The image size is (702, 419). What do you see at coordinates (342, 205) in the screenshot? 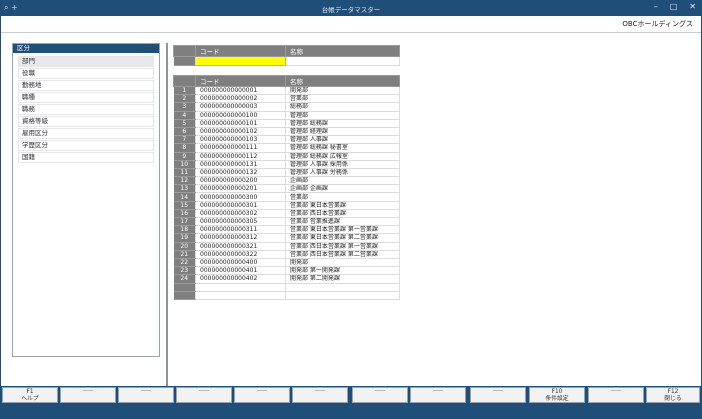
I see `name-cell: 営業部 東日本営業課` at bounding box center [342, 205].